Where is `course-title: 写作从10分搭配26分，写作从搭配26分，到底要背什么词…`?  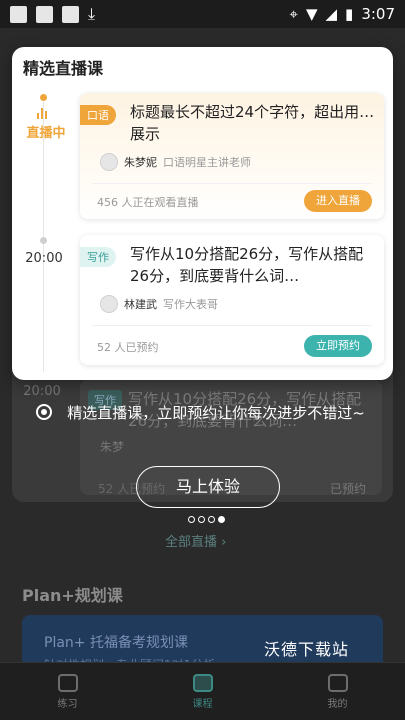
course-title: 写作从10分搭配26分，写作从搭配26分，到底要背什么词… is located at coordinates (247, 265).